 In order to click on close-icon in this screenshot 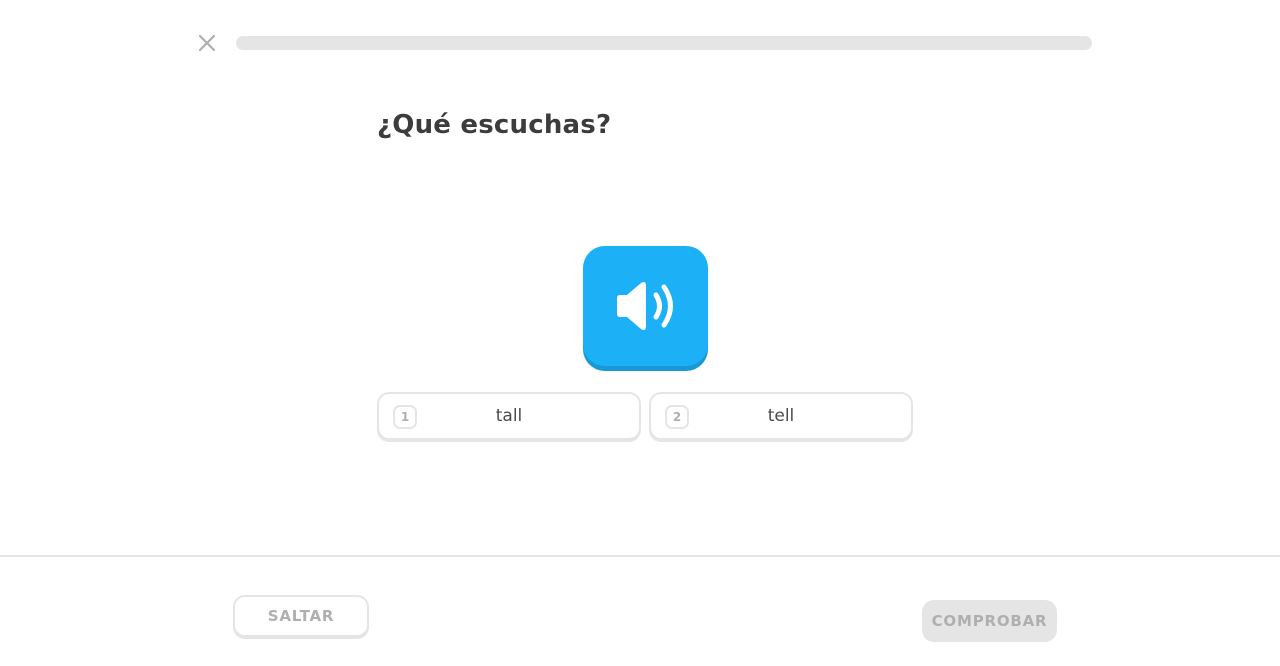, I will do `click(207, 43)`.